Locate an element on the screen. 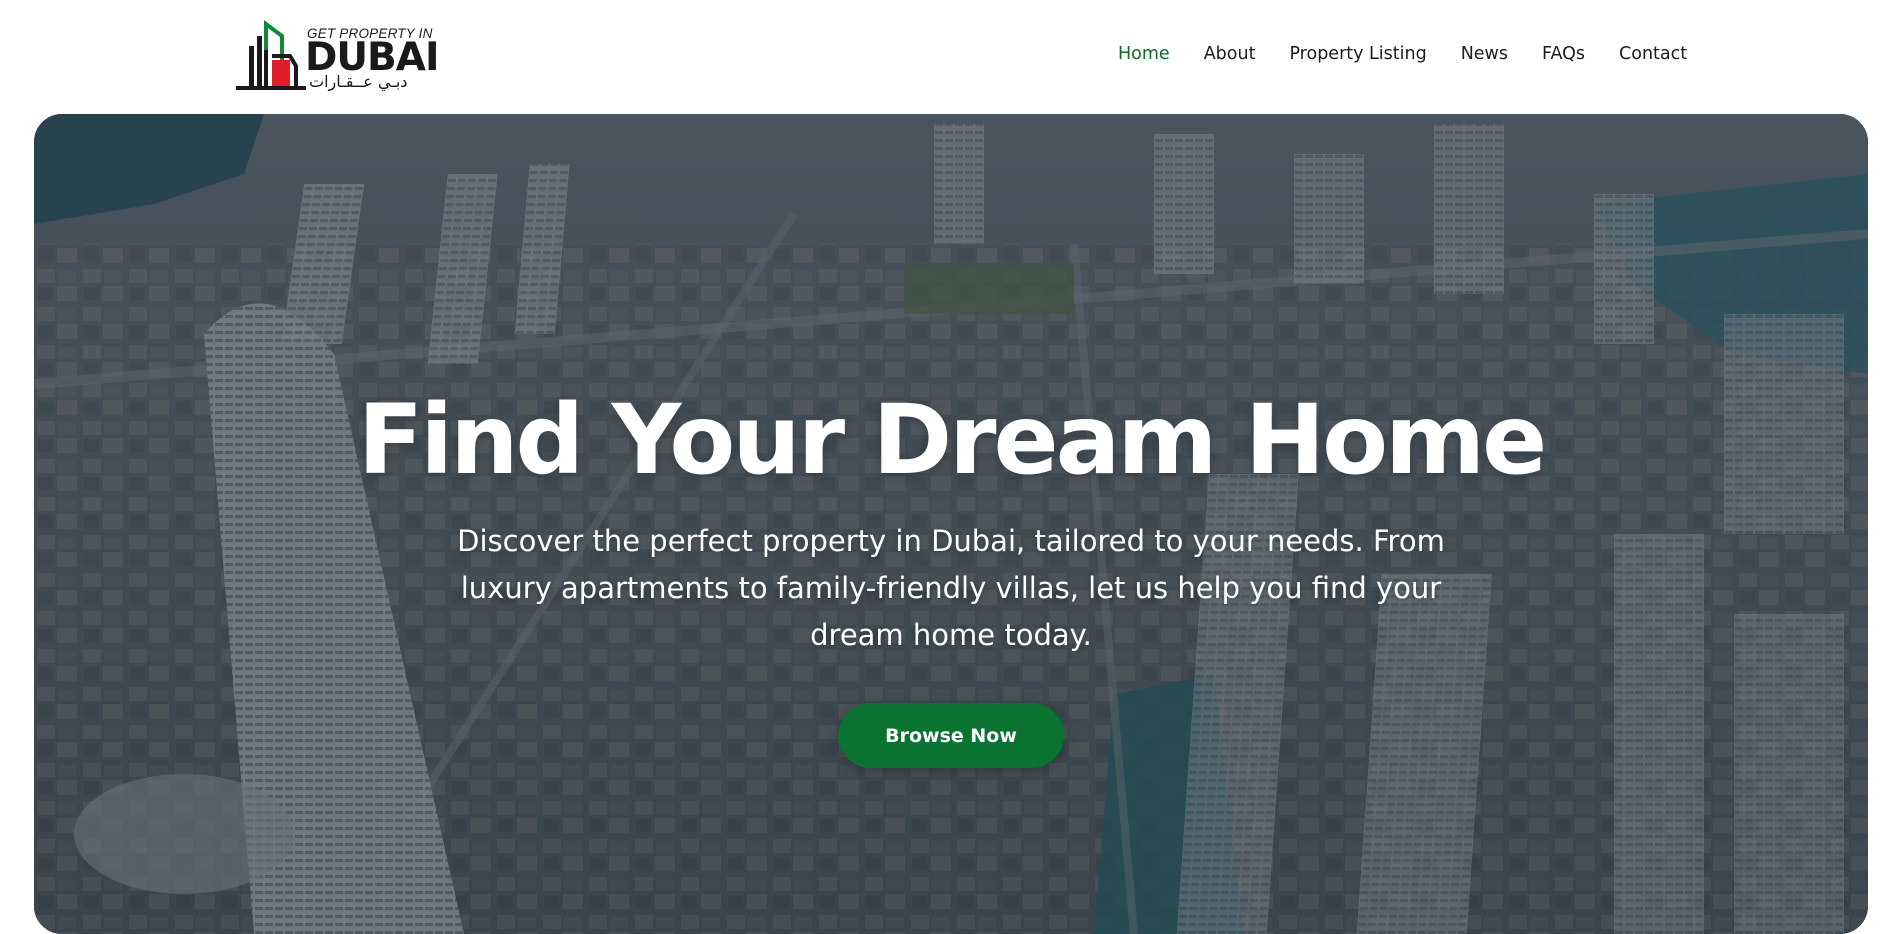  nav-item-contact: Contact is located at coordinates (1653, 54).